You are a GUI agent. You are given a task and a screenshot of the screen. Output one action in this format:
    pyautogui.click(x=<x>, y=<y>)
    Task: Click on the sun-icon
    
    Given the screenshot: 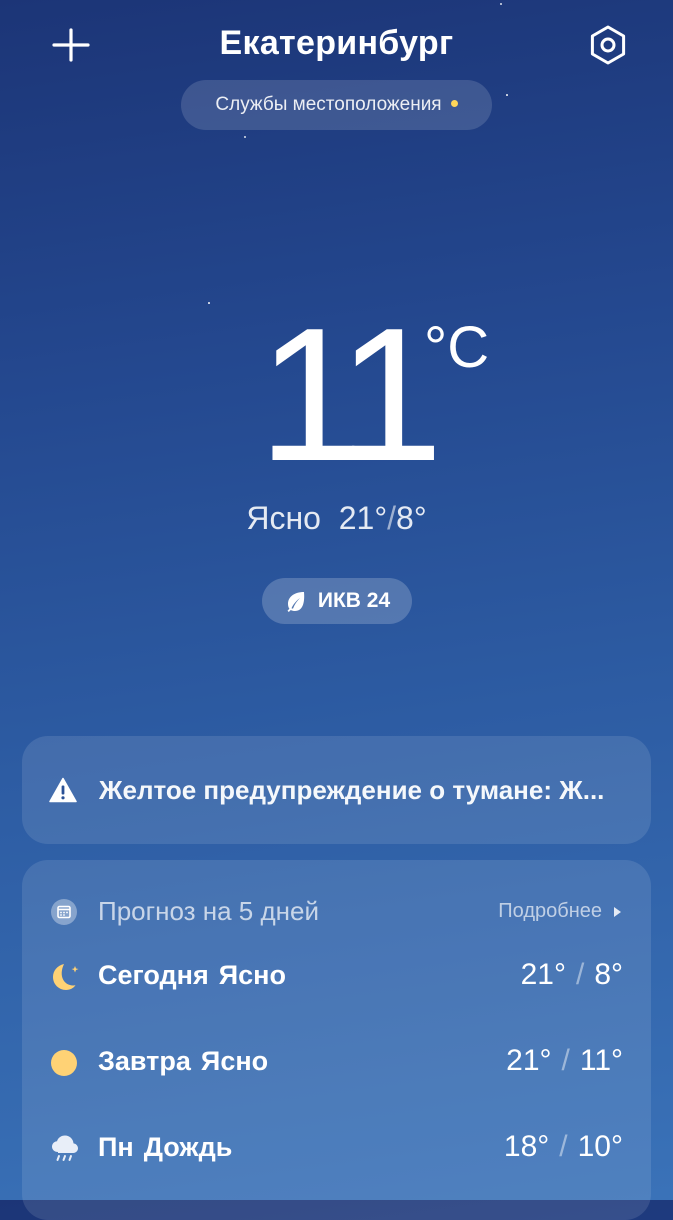 What is the action you would take?
    pyautogui.click(x=64, y=1063)
    